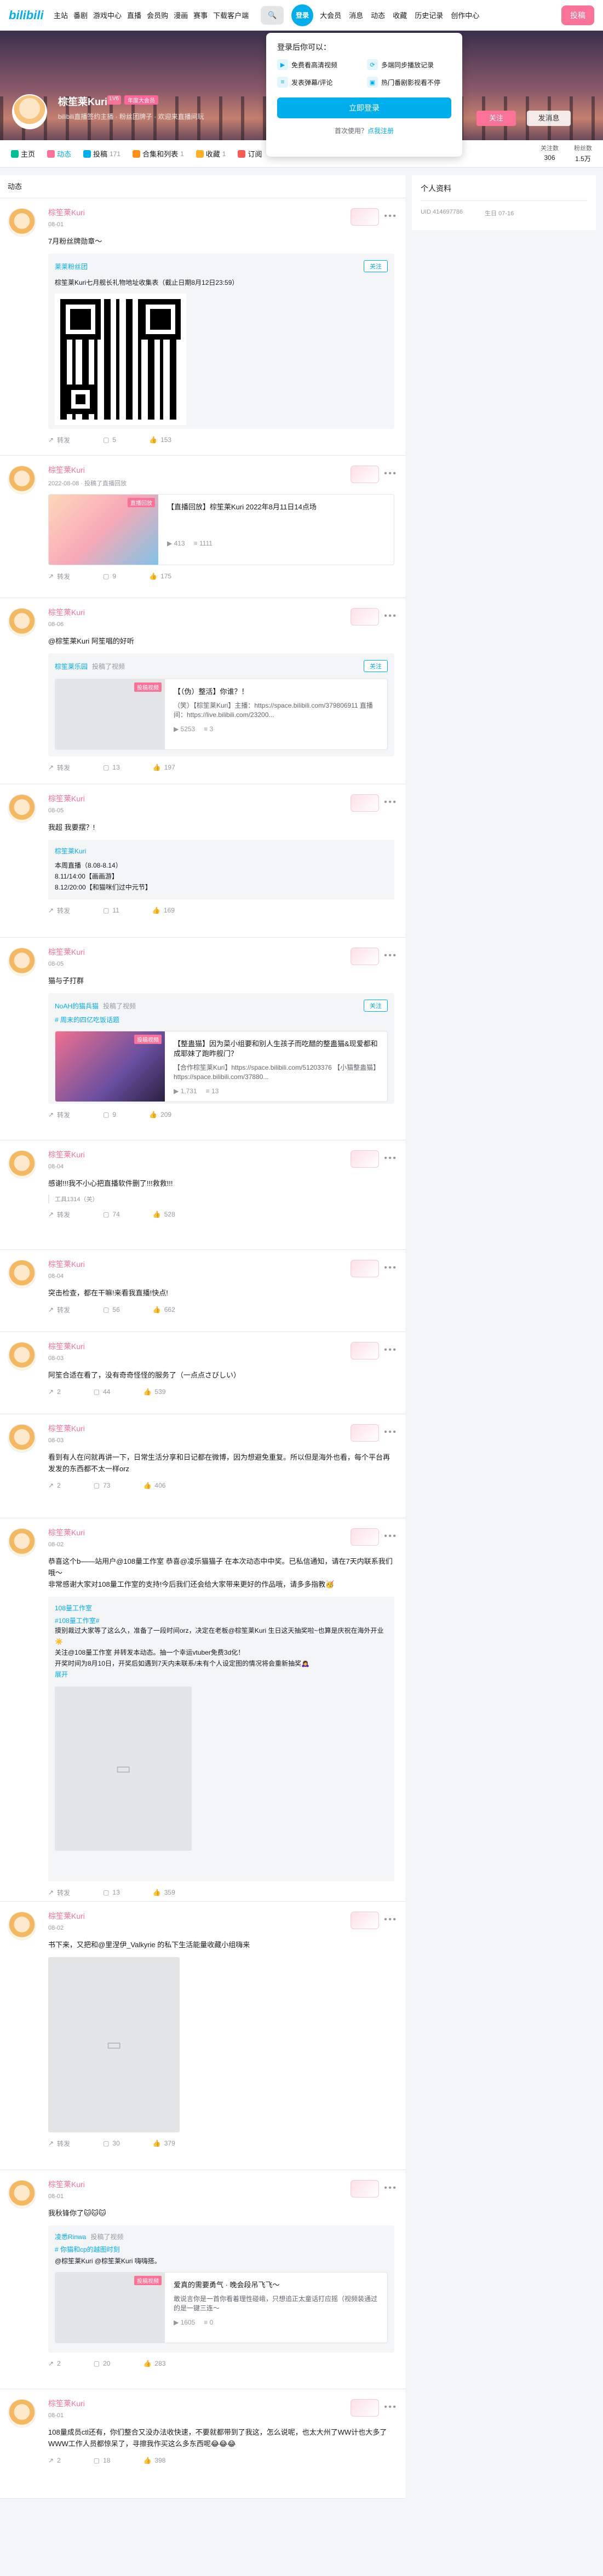  What do you see at coordinates (77, 1006) in the screenshot?
I see `forward-author: NoAH的猫兵猫` at bounding box center [77, 1006].